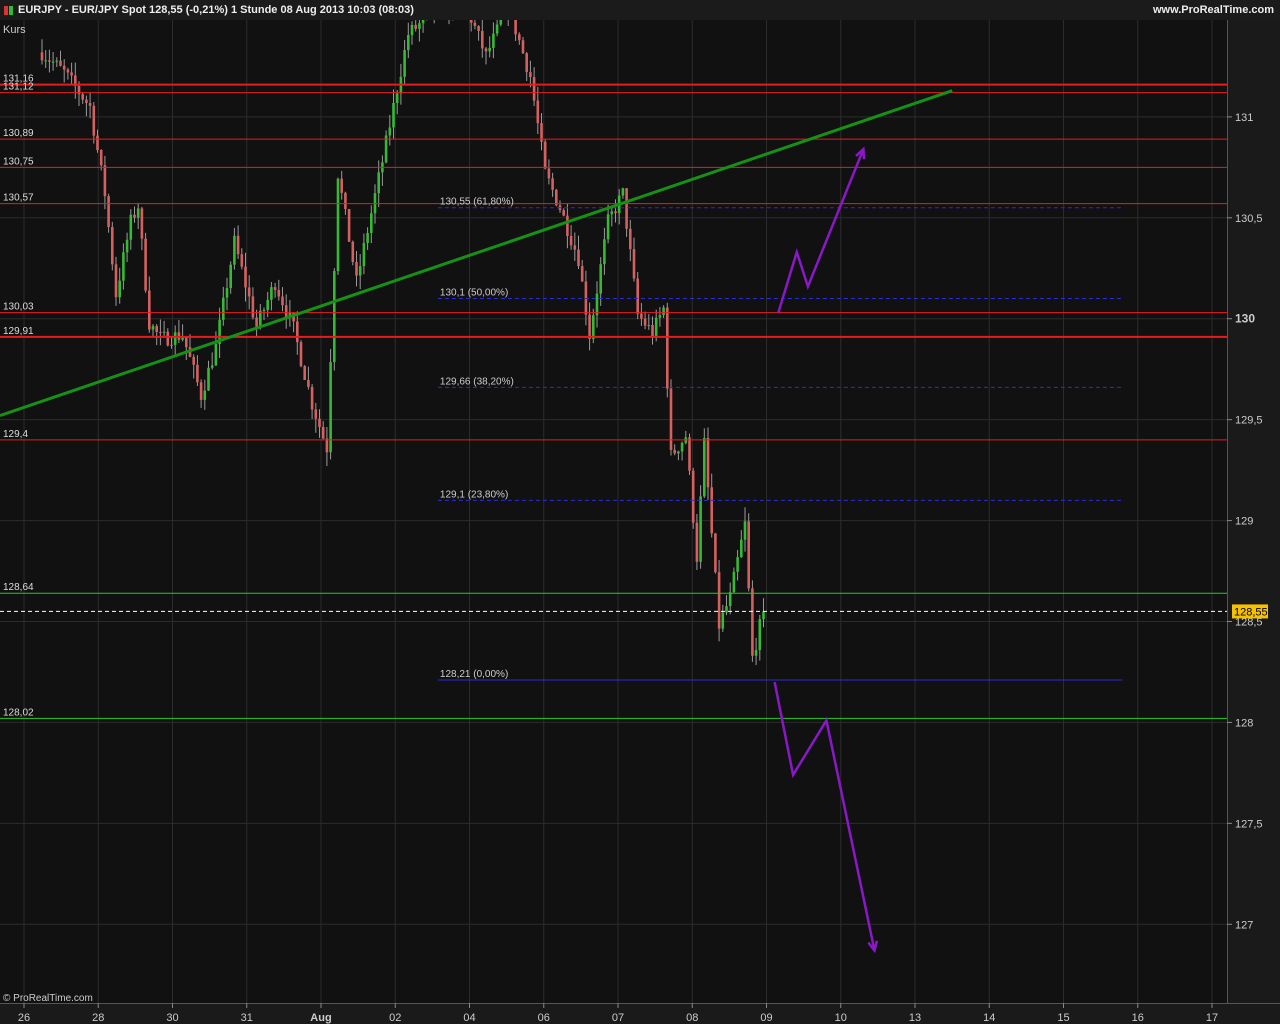 The height and width of the screenshot is (1024, 1280). I want to click on level-label: 130,03, so click(18, 307).